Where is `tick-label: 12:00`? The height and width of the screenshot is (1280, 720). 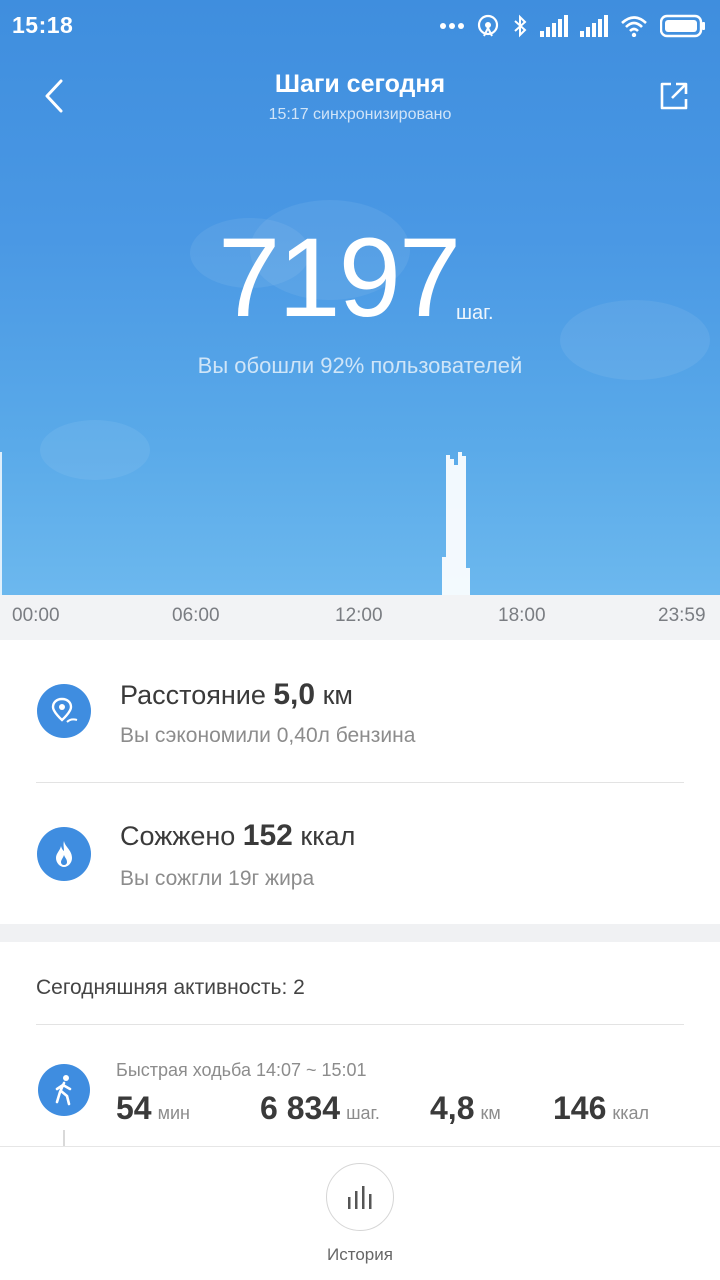
tick-label: 12:00 is located at coordinates (359, 615).